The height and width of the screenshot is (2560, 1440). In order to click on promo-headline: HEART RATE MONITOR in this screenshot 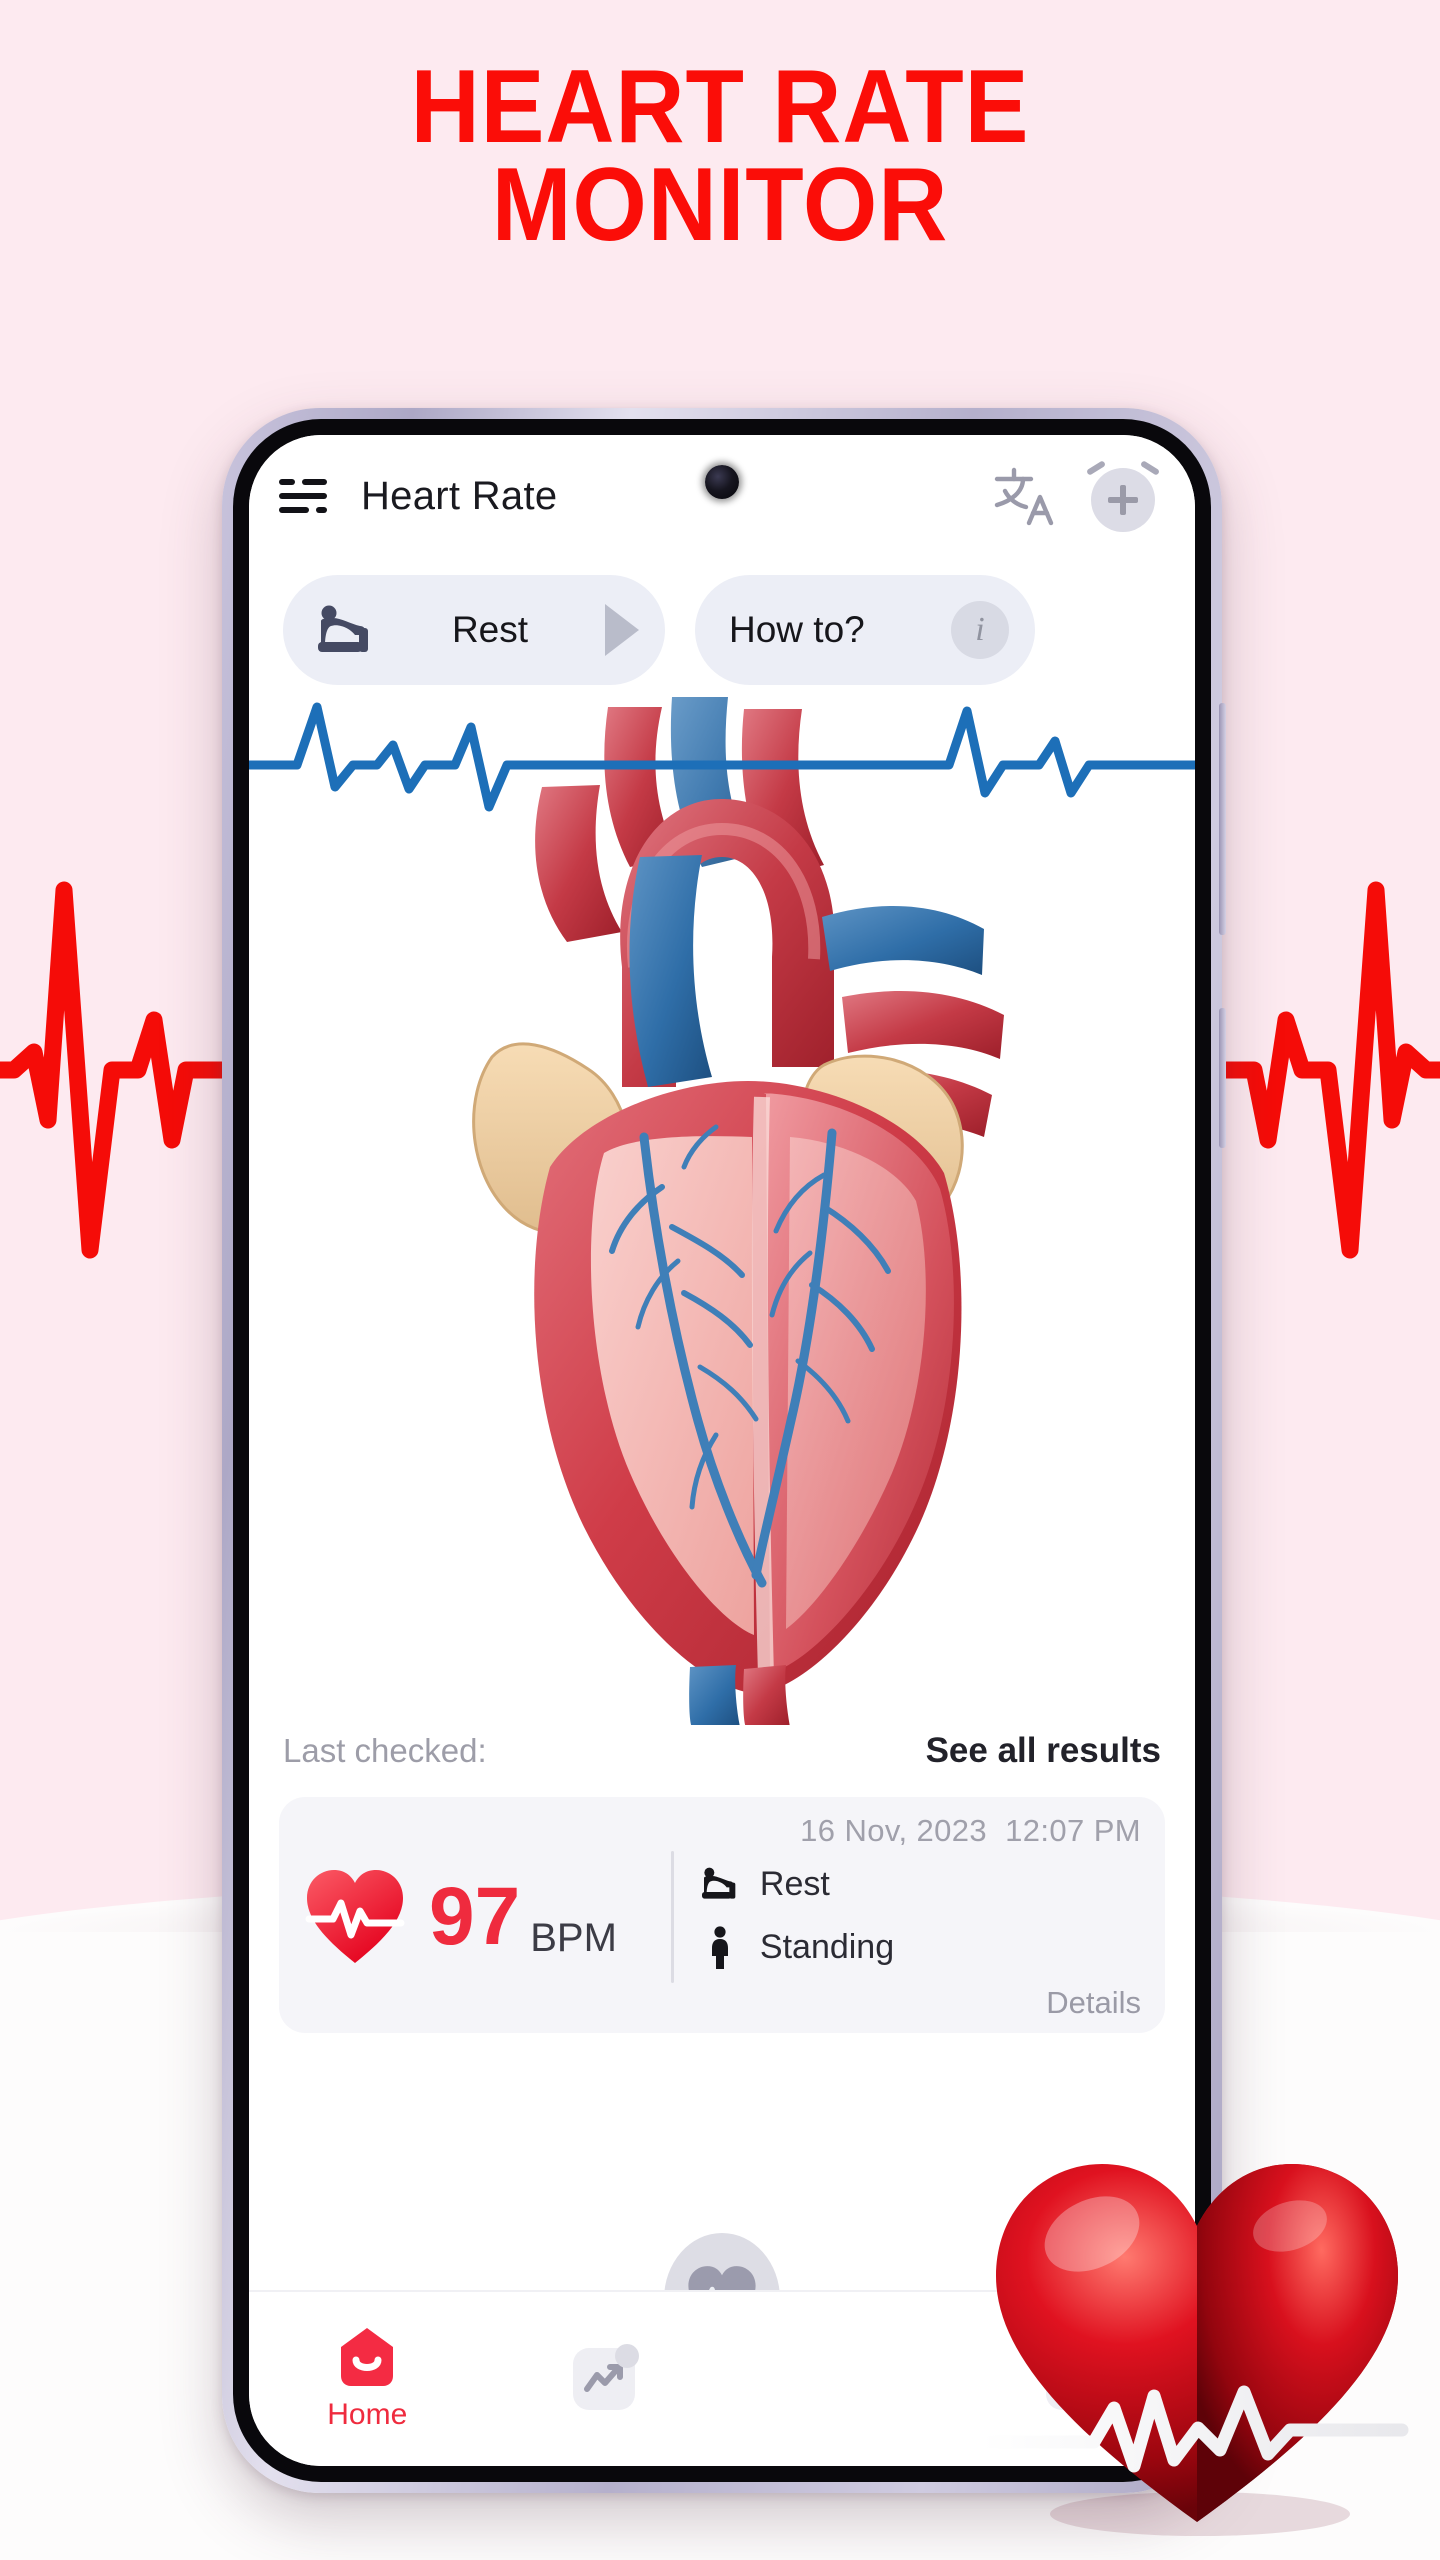, I will do `click(720, 159)`.